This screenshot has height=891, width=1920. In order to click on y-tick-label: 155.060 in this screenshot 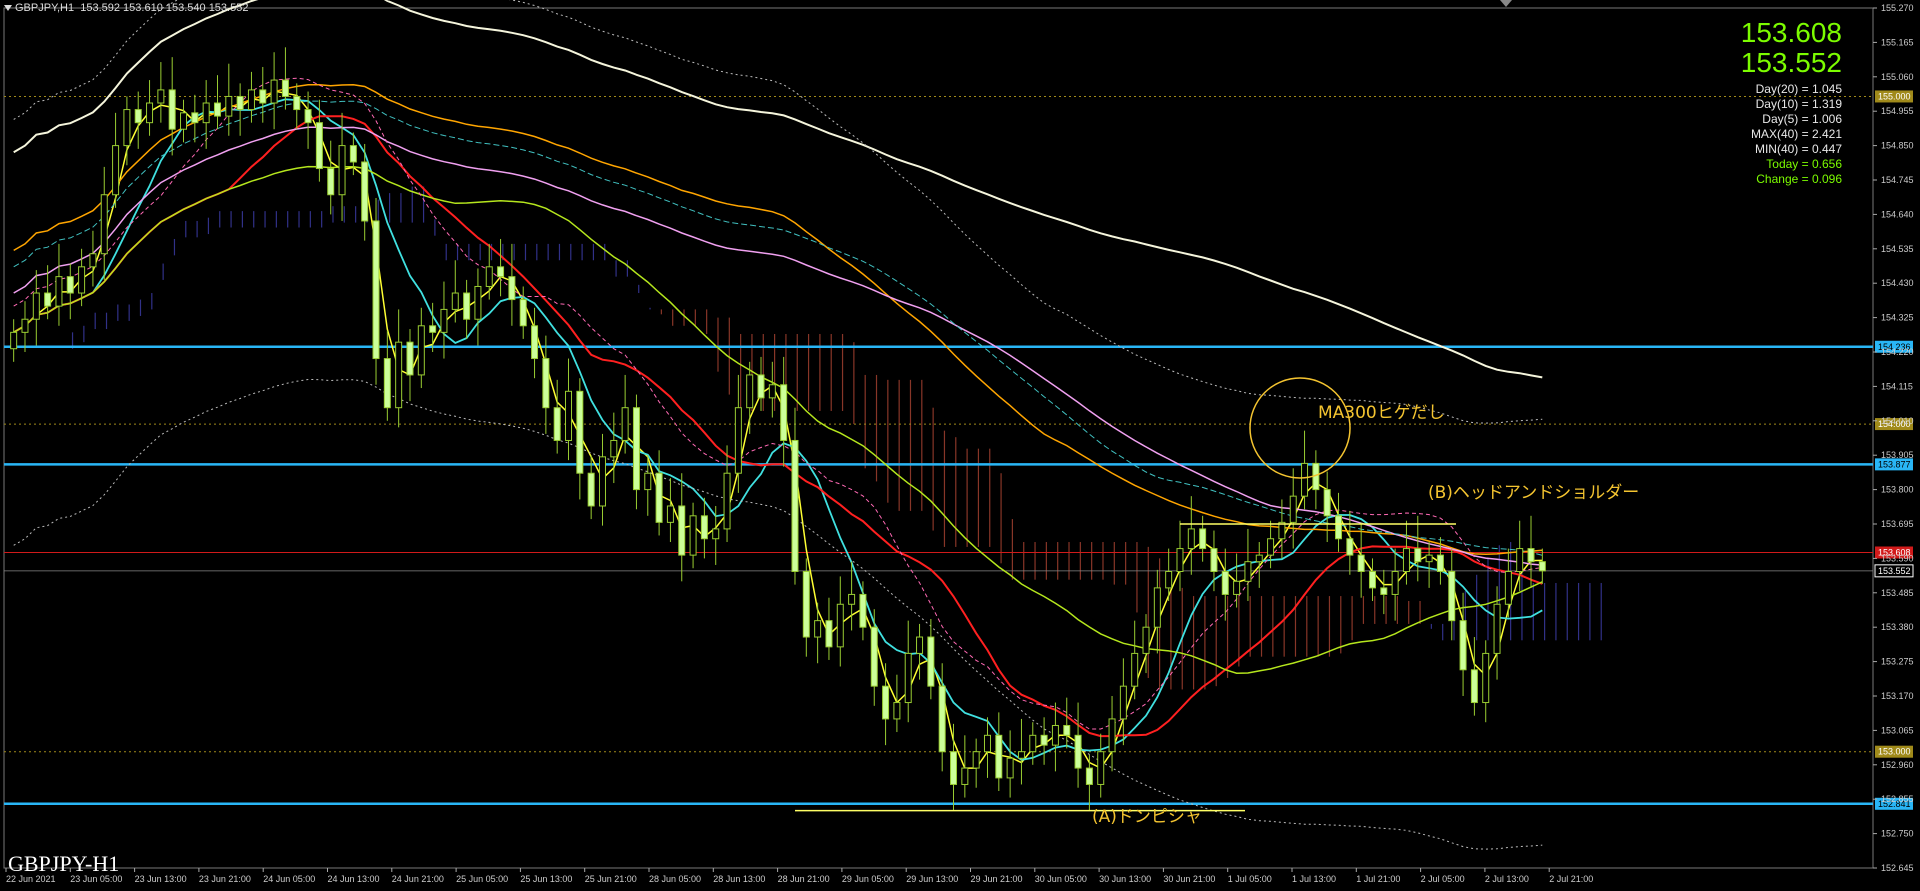, I will do `click(1897, 77)`.